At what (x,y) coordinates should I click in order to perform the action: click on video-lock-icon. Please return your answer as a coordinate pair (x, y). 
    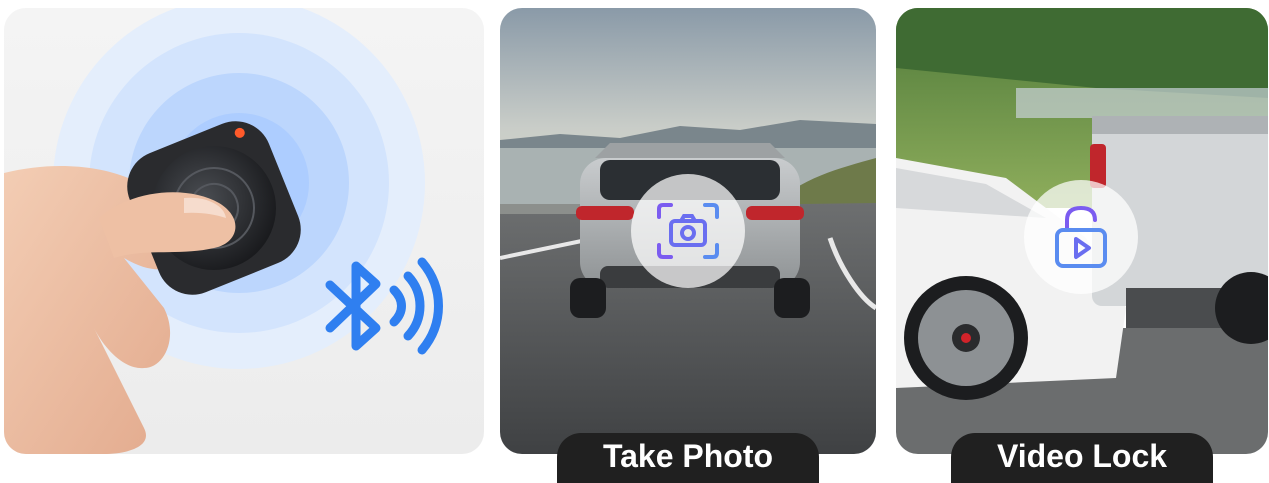
    Looking at the image, I should click on (1081, 237).